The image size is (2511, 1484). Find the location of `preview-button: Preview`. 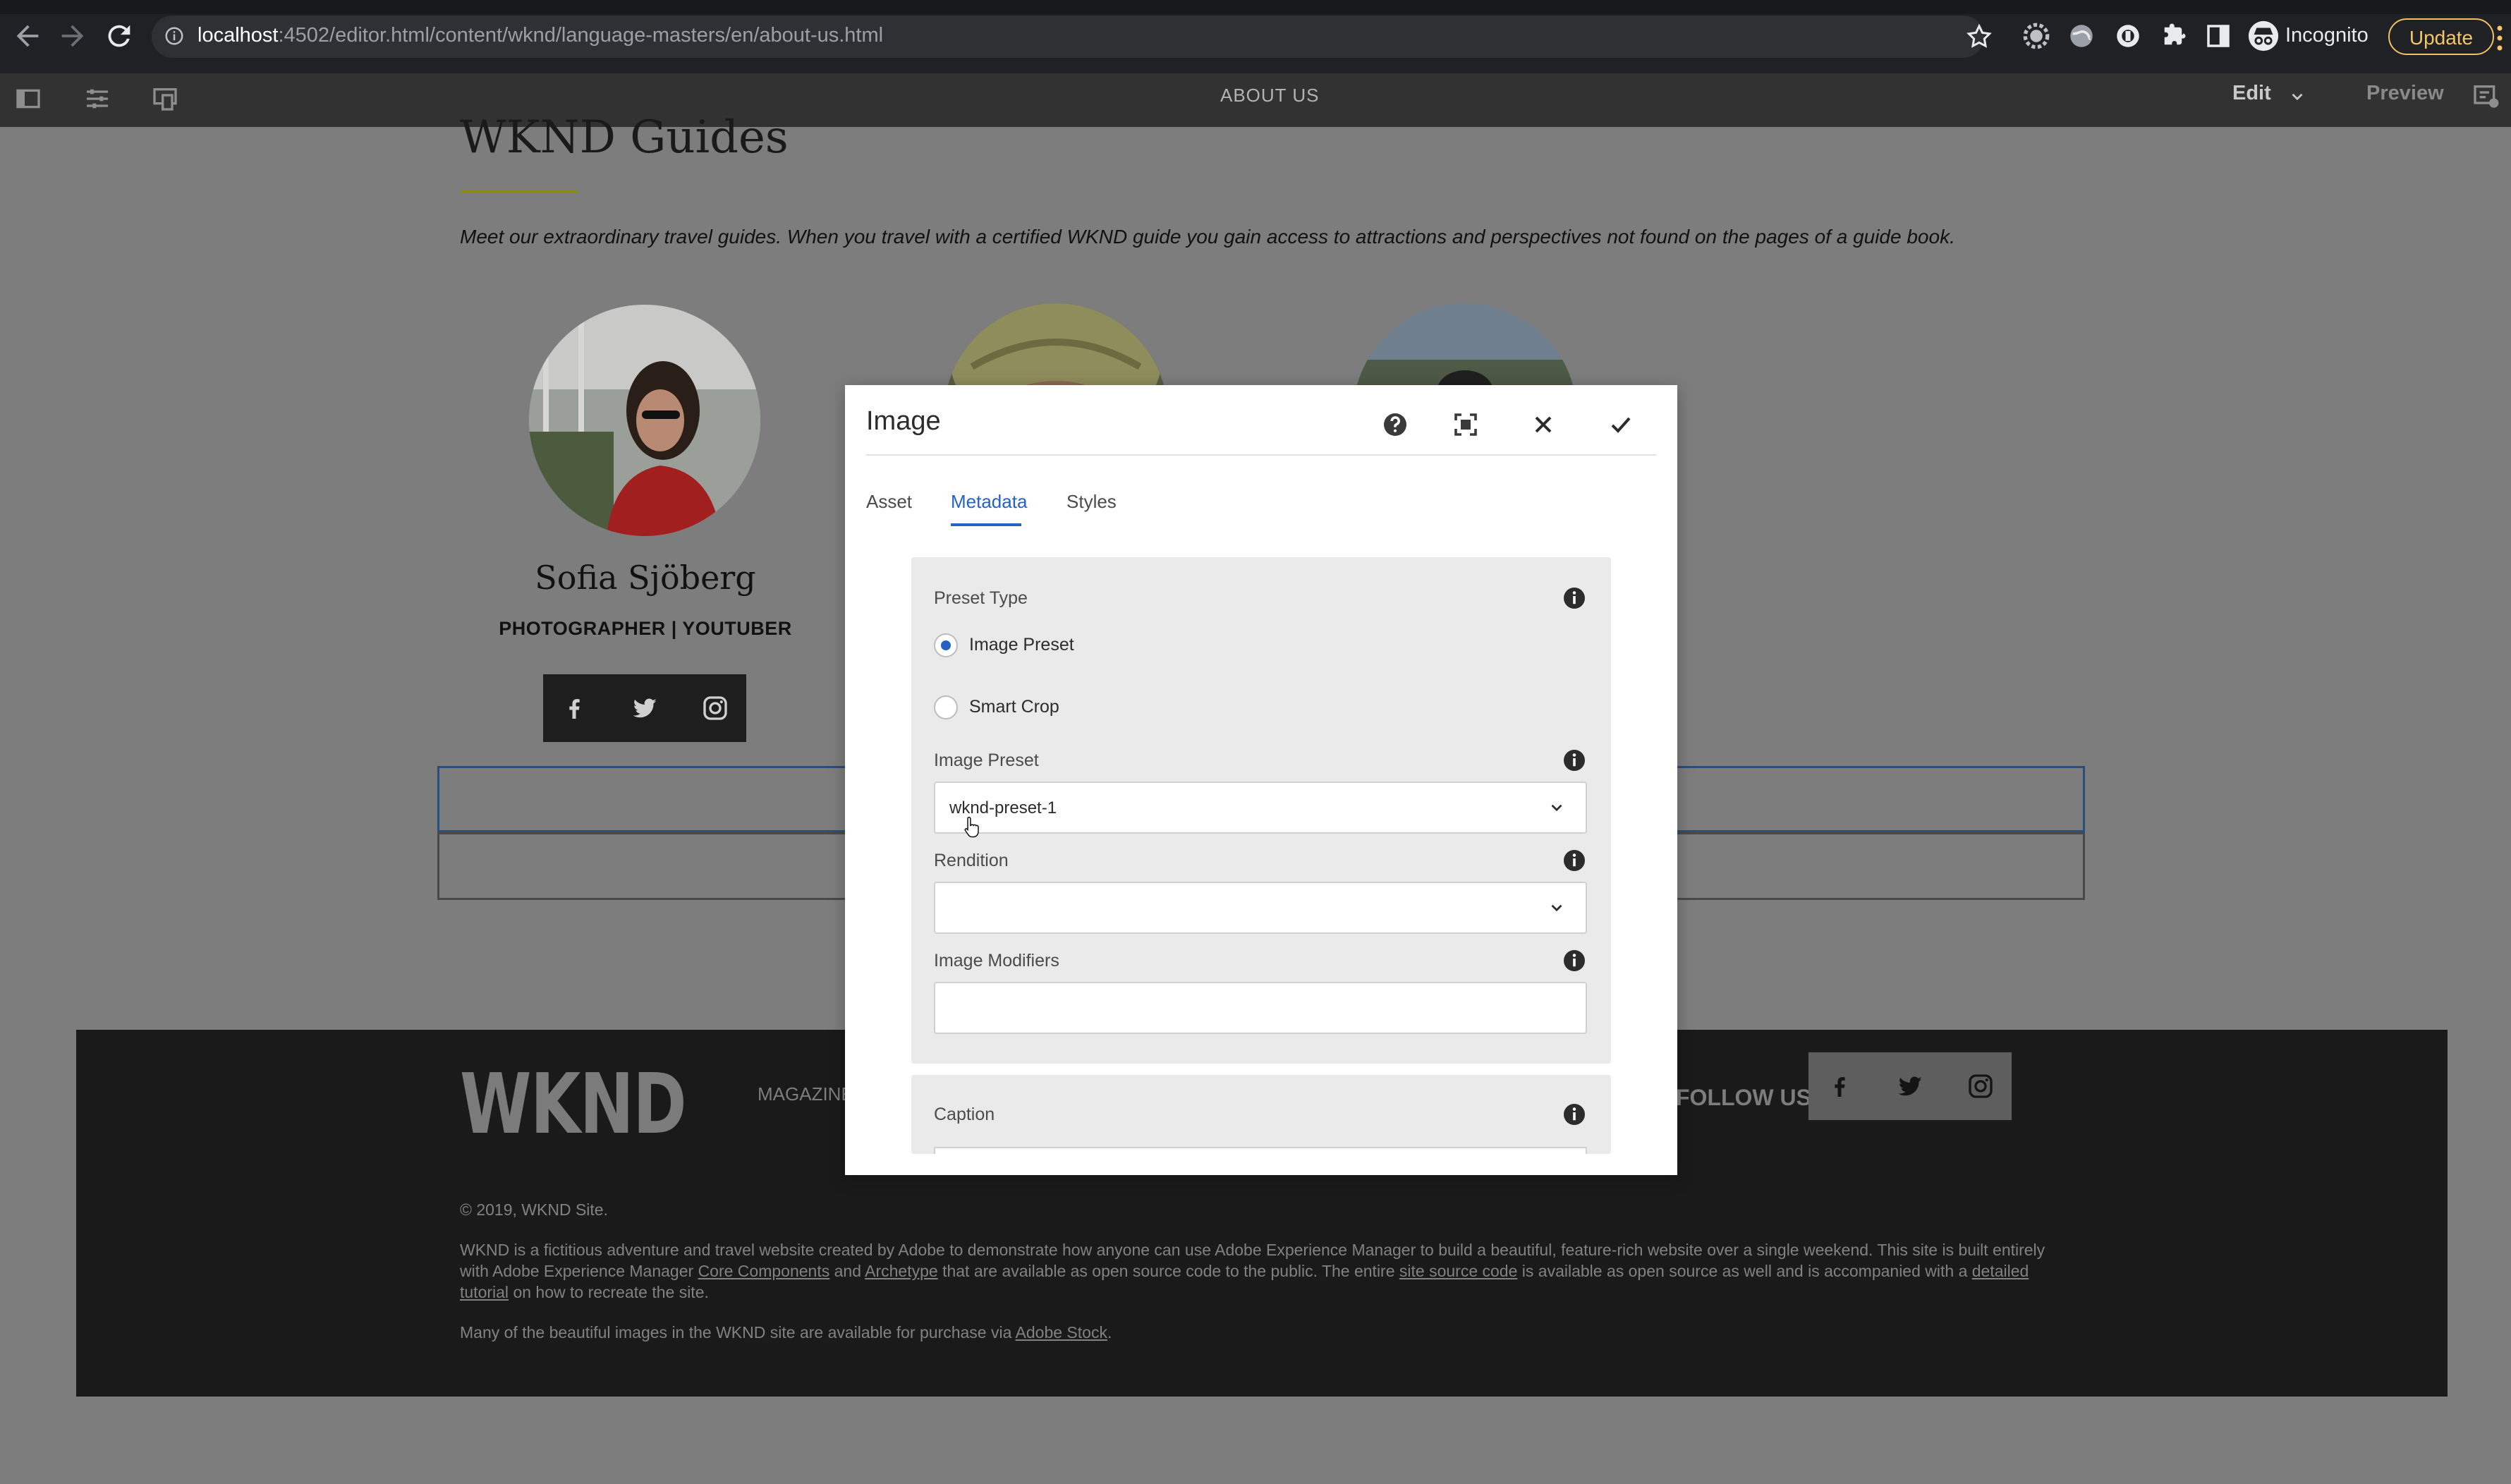

preview-button: Preview is located at coordinates (2405, 93).